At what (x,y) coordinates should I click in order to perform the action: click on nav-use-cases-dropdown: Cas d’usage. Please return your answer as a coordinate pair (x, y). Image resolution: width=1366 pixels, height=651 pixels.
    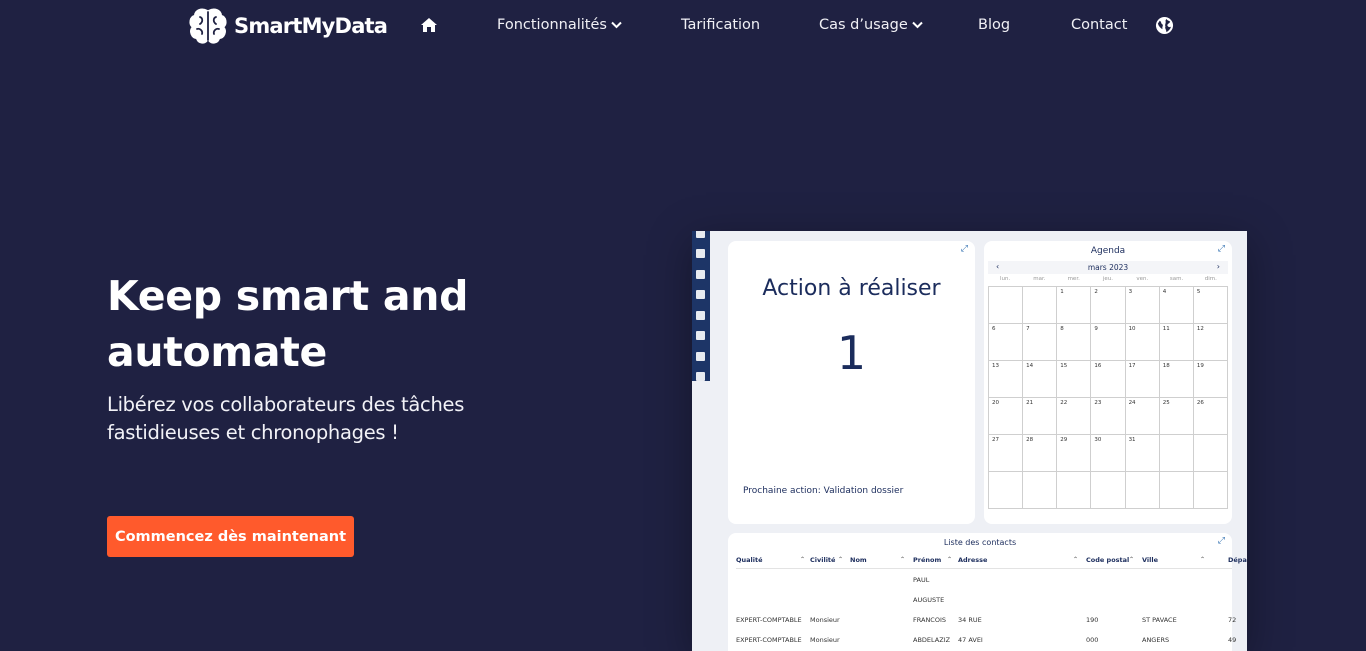
    Looking at the image, I should click on (871, 25).